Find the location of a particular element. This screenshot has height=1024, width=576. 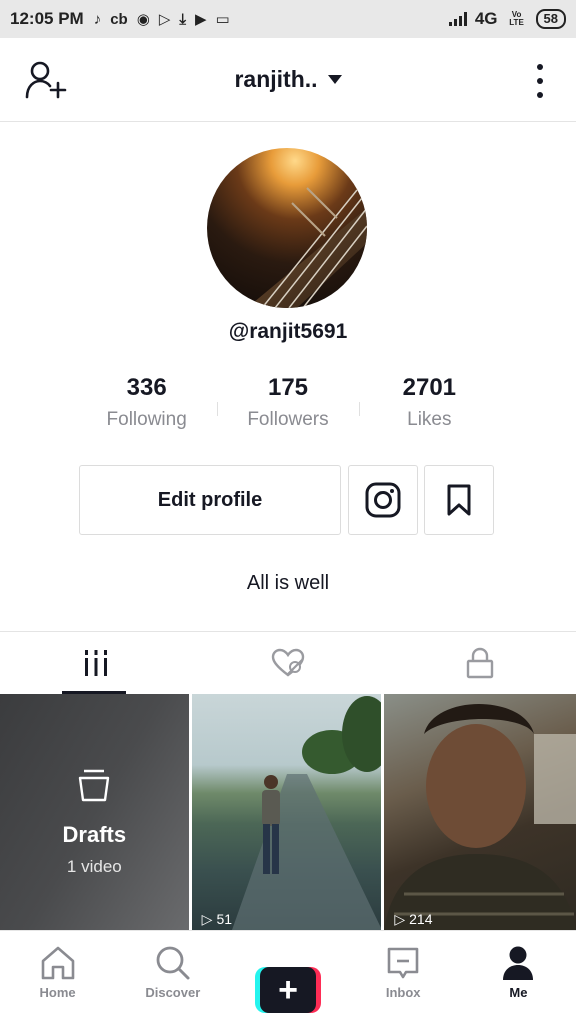

tab-liked is located at coordinates (288, 663).